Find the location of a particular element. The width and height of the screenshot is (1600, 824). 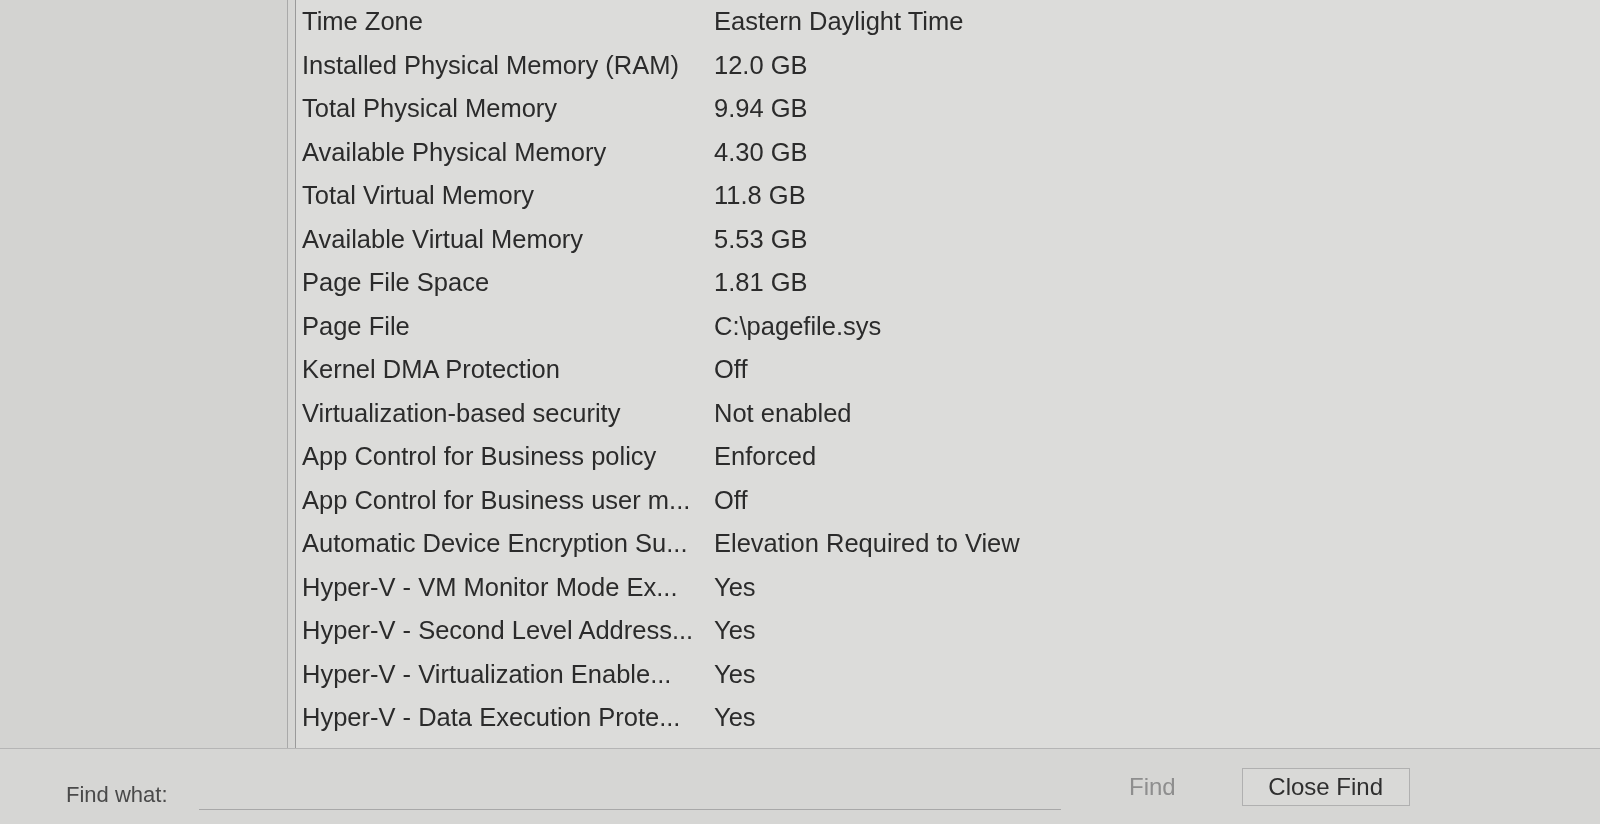

item-name: Virtualization-based security is located at coordinates (462, 413).